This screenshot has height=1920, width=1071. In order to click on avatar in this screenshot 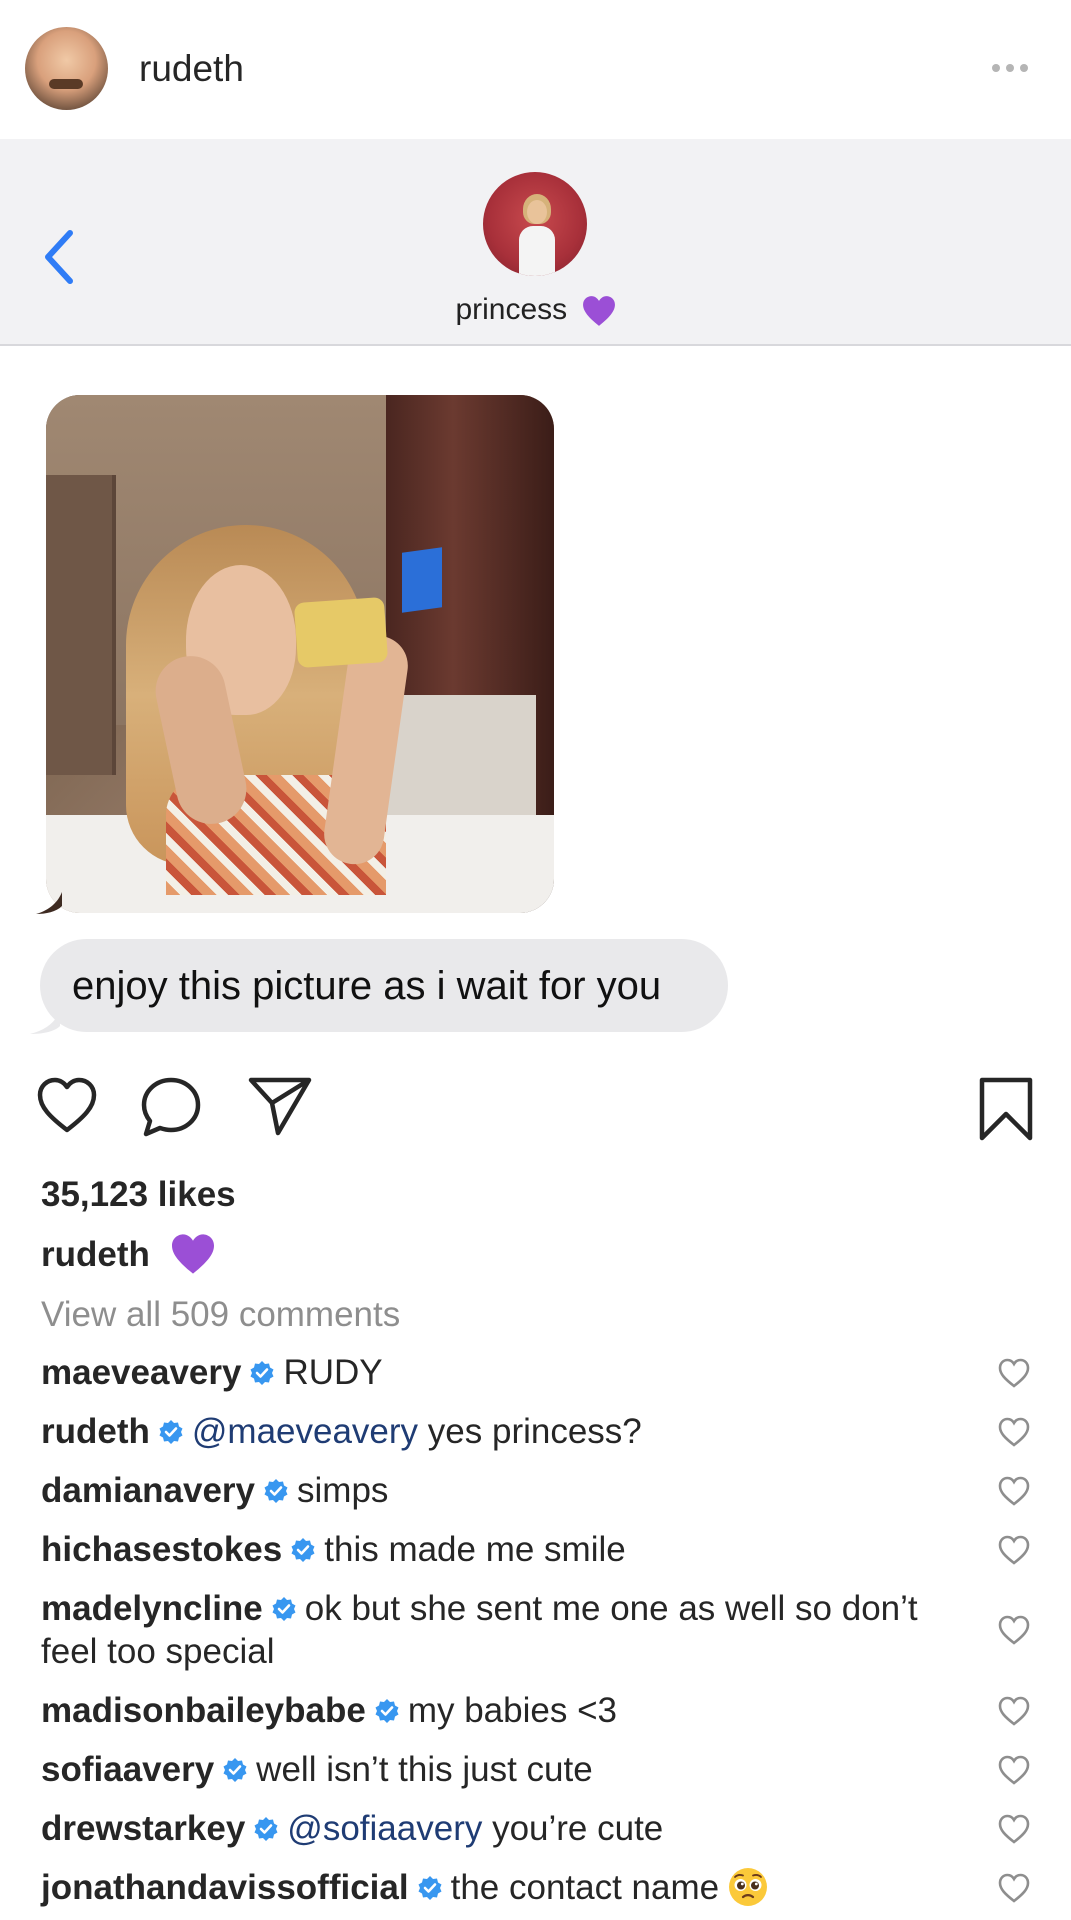, I will do `click(66, 68)`.